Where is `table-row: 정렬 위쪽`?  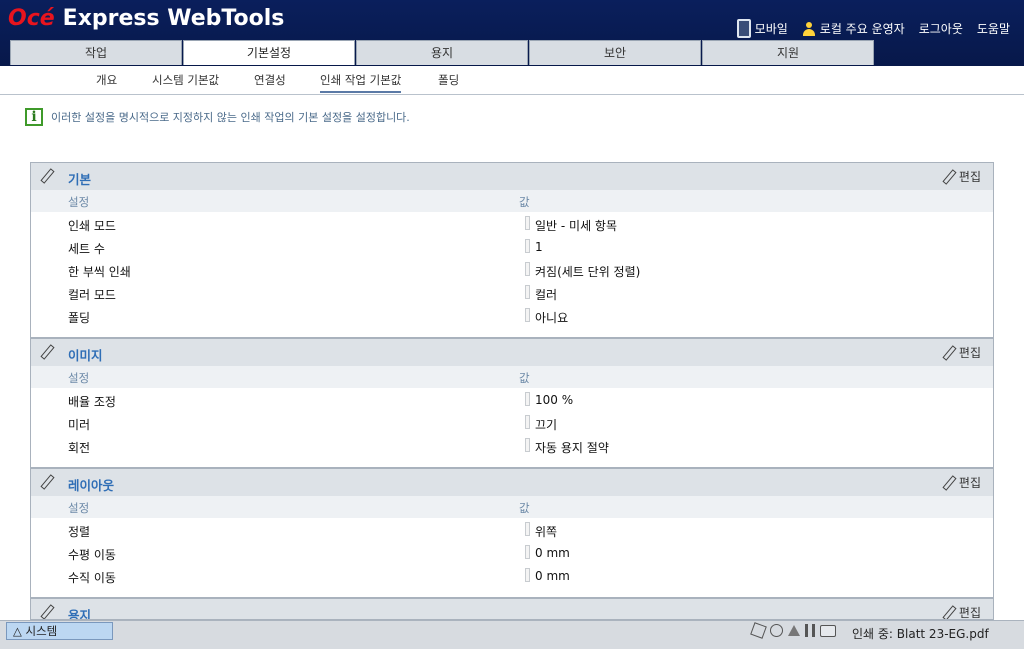
table-row: 정렬 위쪽 is located at coordinates (512, 529).